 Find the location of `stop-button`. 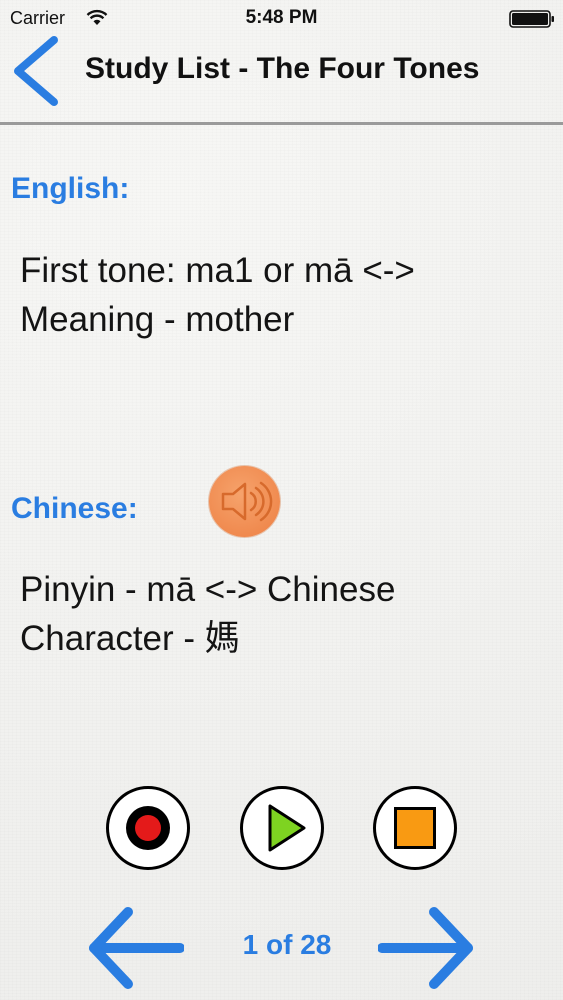

stop-button is located at coordinates (415, 828).